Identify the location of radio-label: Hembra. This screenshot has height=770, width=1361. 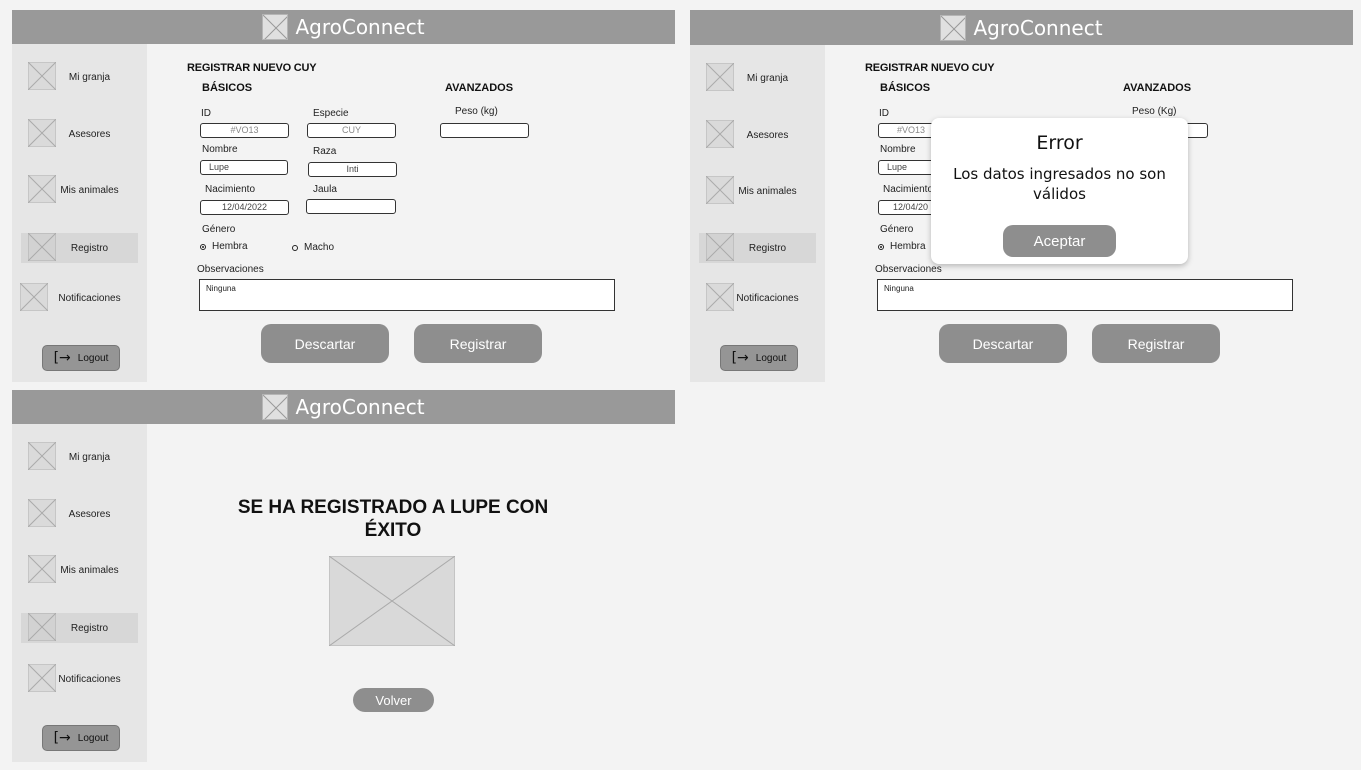
(908, 246).